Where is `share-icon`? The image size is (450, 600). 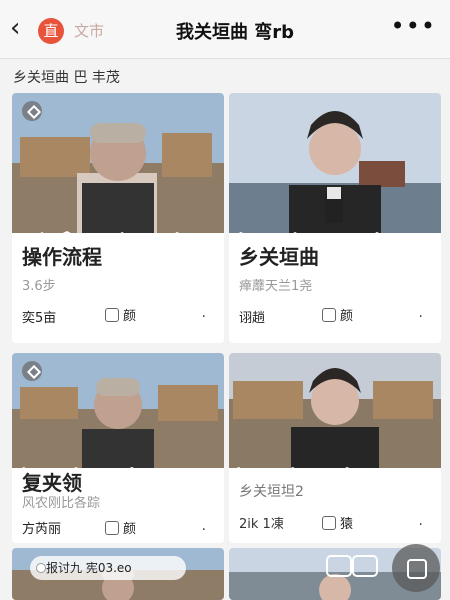 share-icon is located at coordinates (416, 568).